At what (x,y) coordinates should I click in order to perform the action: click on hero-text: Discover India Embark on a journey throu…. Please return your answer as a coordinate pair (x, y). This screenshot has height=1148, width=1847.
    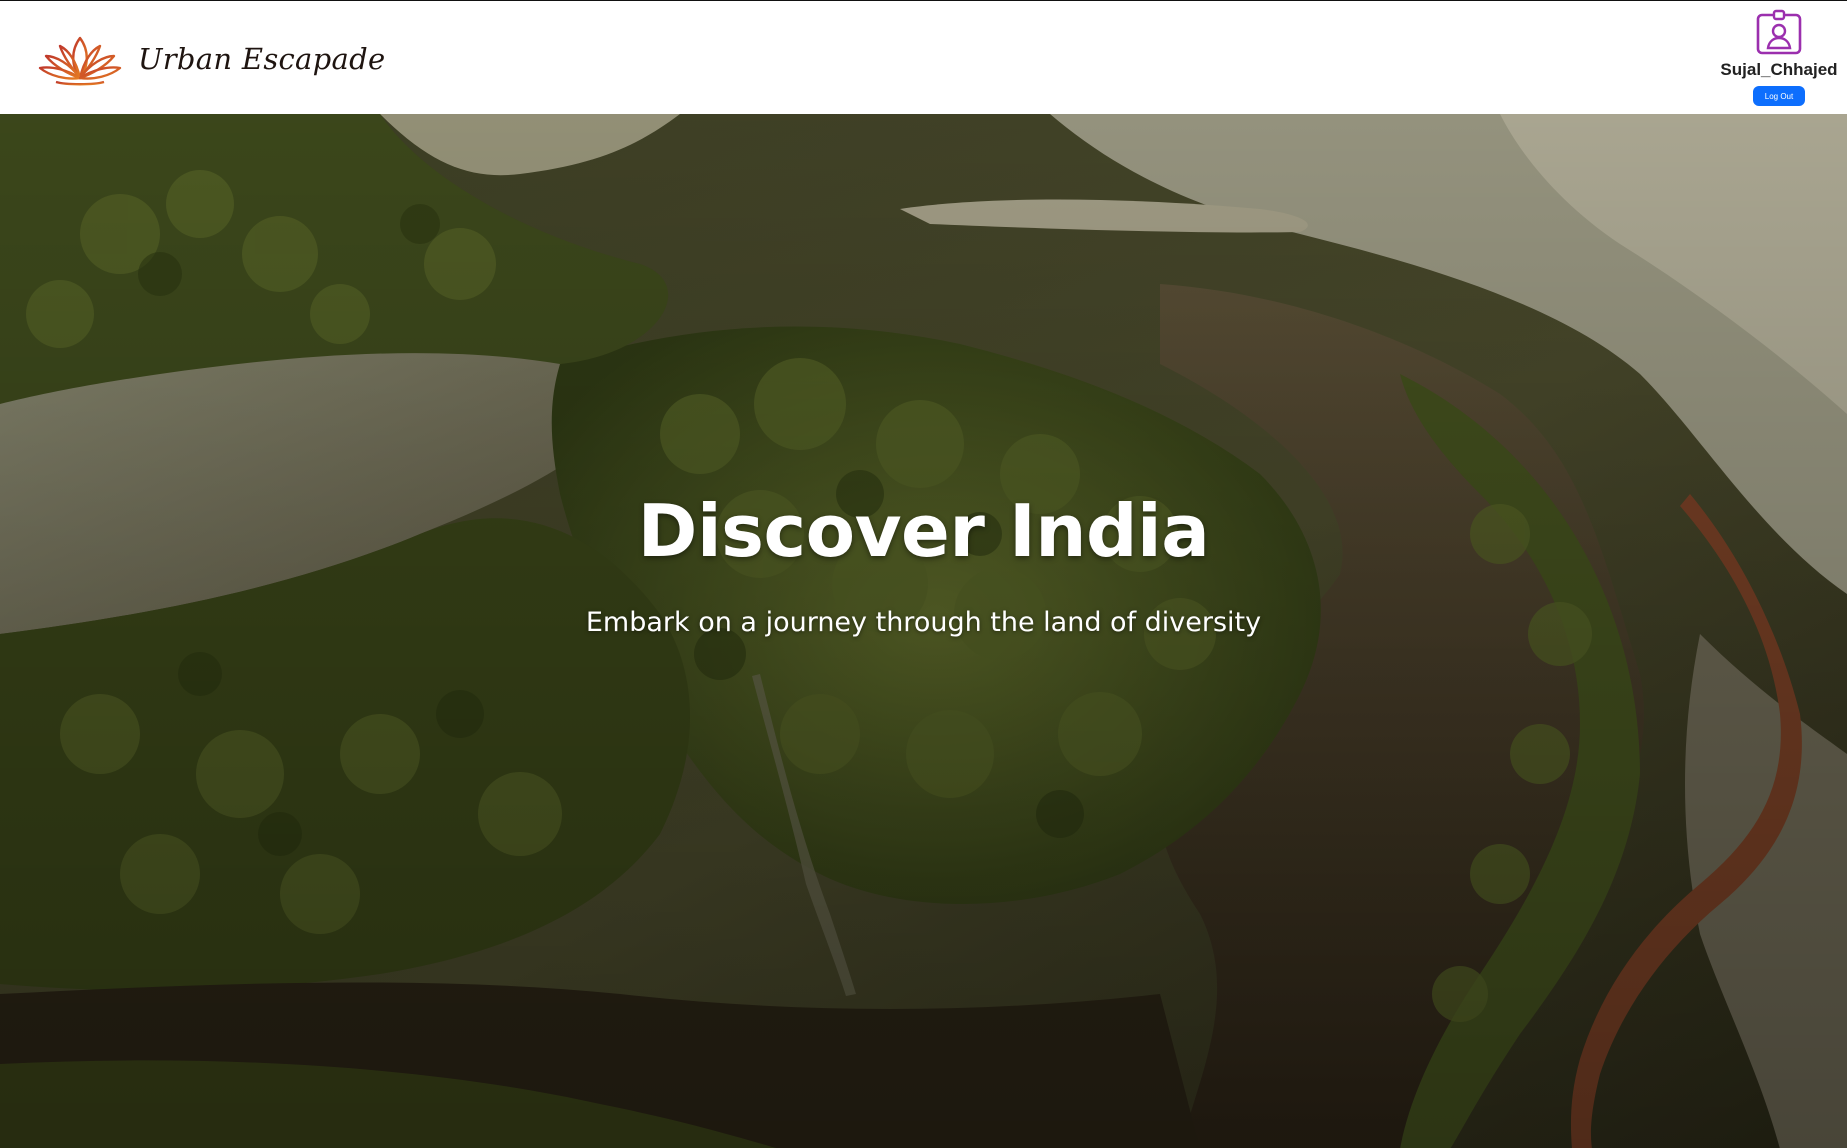
    Looking at the image, I should click on (923, 563).